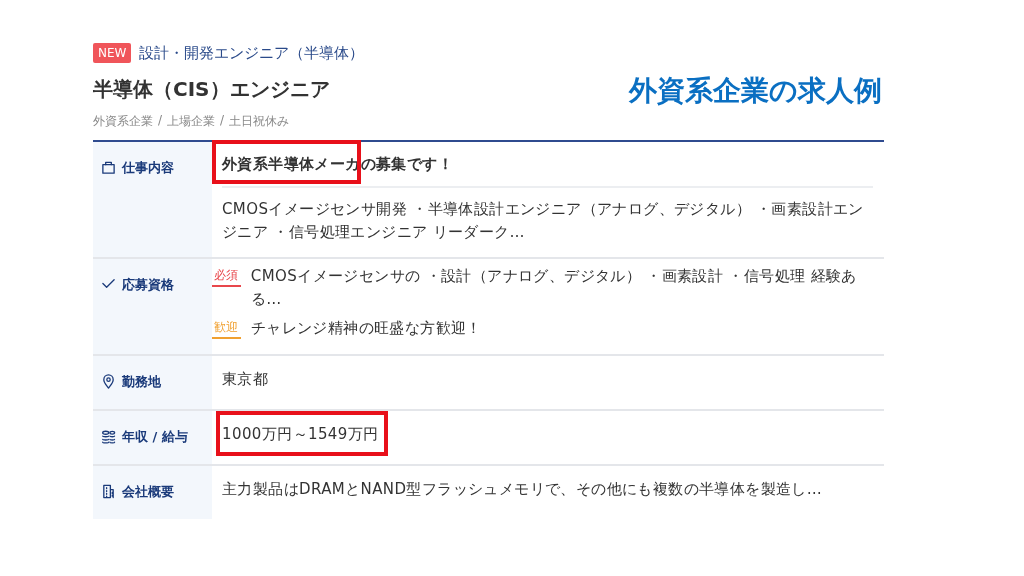 This screenshot has height=576, width=1024. I want to click on row-value: 東京都, so click(245, 379).